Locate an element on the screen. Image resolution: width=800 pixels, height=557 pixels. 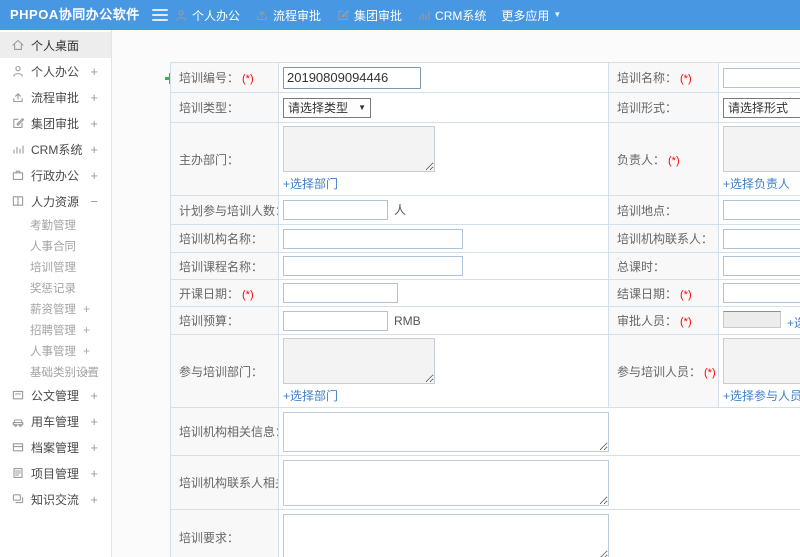
course-name-input is located at coordinates (373, 266).